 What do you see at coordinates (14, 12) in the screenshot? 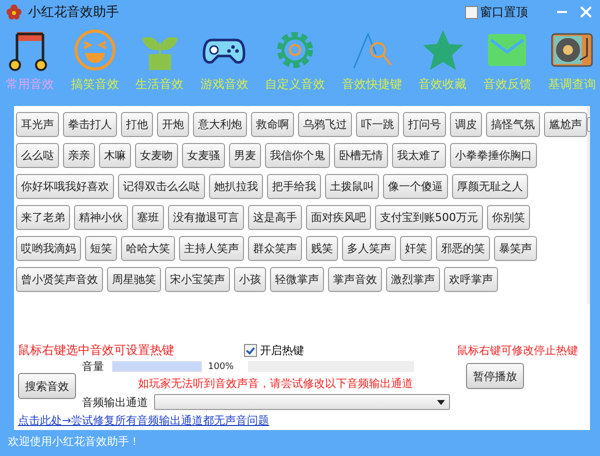
I see `flower-icon` at bounding box center [14, 12].